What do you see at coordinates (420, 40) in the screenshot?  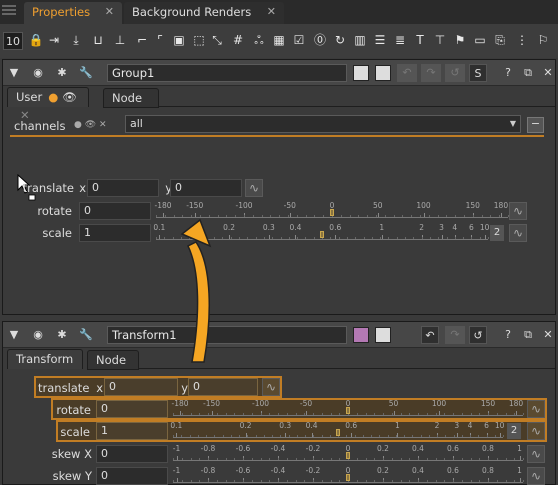 I see `text-tool-icon: T` at bounding box center [420, 40].